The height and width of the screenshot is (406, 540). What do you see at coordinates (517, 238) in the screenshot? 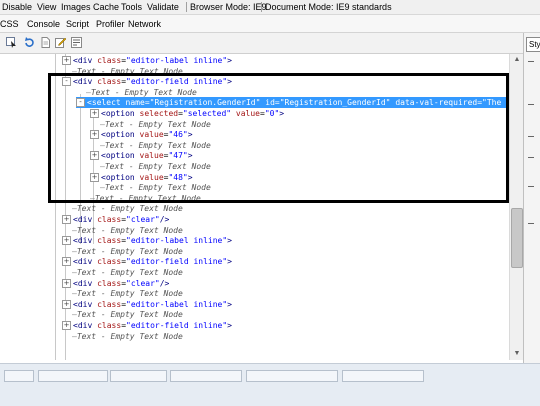
I see `scrollbar-thumb` at bounding box center [517, 238].